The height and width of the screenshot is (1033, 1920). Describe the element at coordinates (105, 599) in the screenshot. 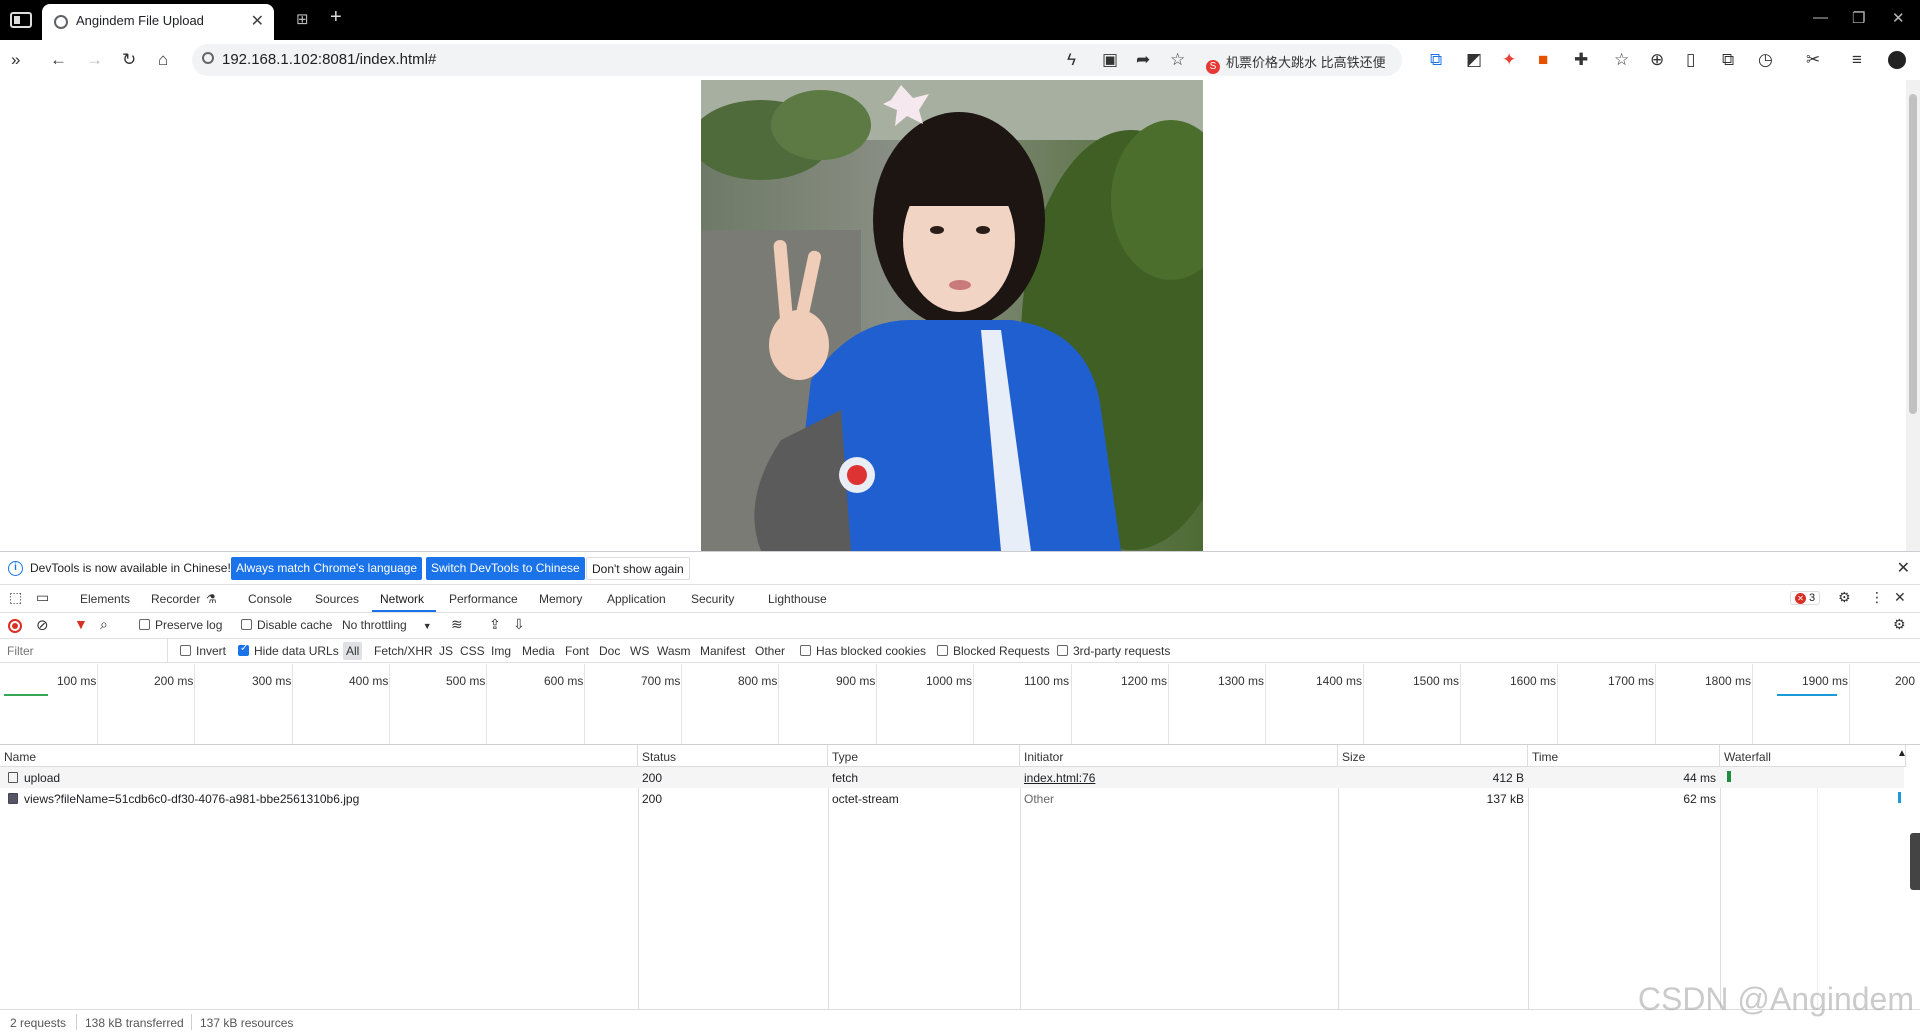

I see `tab-elements: Elements` at that location.